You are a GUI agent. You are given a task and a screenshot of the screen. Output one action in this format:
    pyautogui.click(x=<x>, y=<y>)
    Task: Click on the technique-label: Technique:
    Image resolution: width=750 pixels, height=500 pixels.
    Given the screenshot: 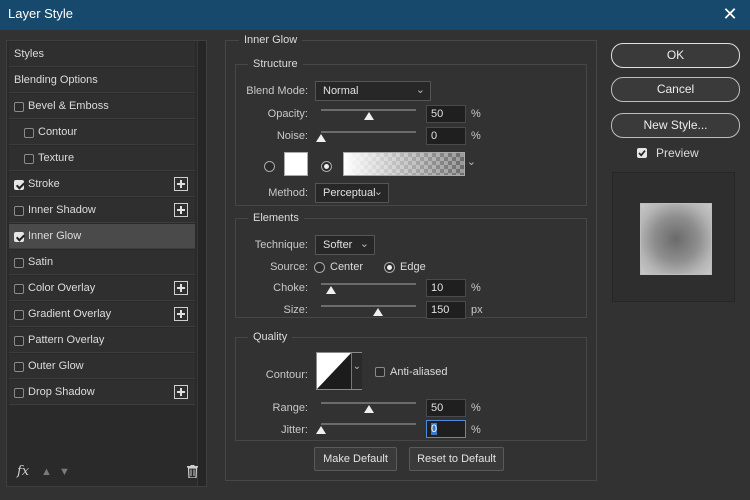 What is the action you would take?
    pyautogui.click(x=281, y=245)
    